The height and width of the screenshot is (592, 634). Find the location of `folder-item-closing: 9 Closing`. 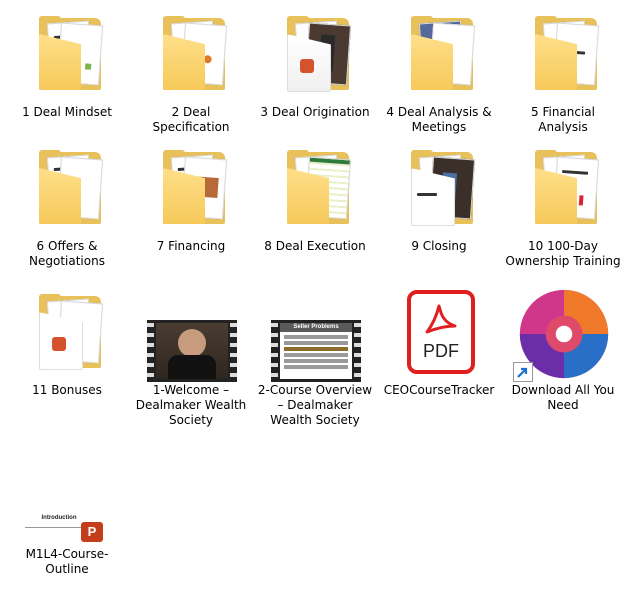

folder-item-closing: 9 Closing is located at coordinates (439, 202).